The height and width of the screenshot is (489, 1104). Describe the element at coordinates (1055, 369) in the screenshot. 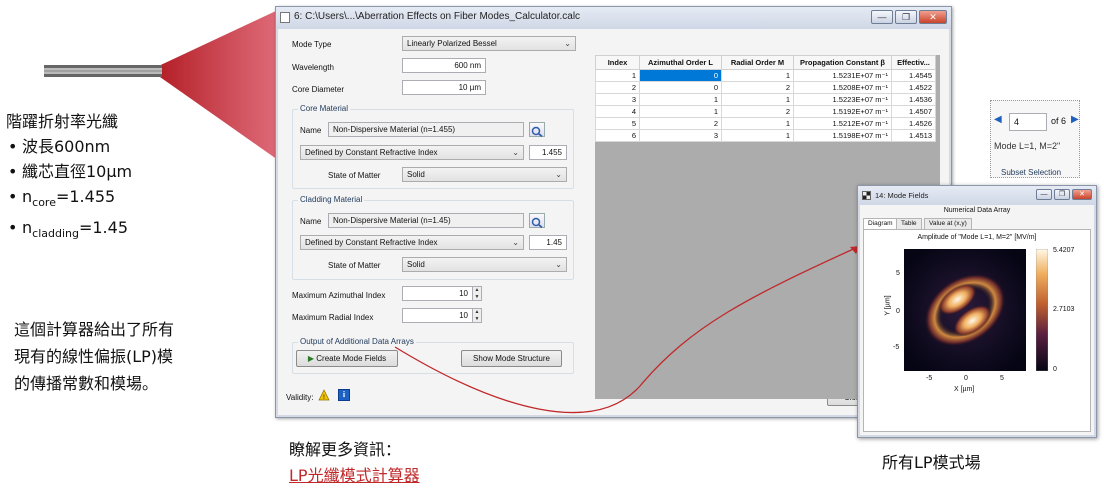

I see `colorbar-min: 0` at that location.